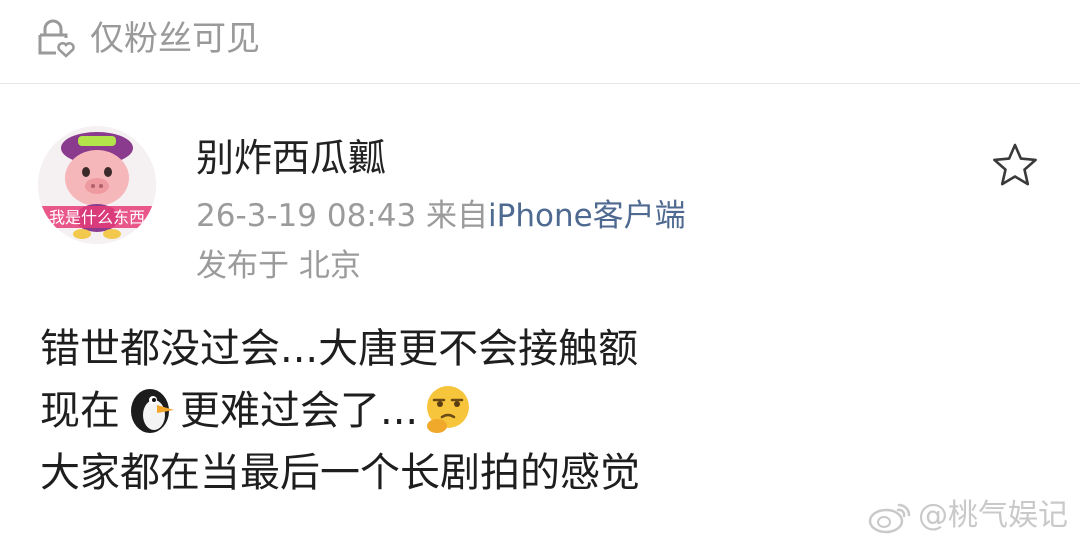  What do you see at coordinates (97, 185) in the screenshot?
I see `avatar: 我是什么东西` at bounding box center [97, 185].